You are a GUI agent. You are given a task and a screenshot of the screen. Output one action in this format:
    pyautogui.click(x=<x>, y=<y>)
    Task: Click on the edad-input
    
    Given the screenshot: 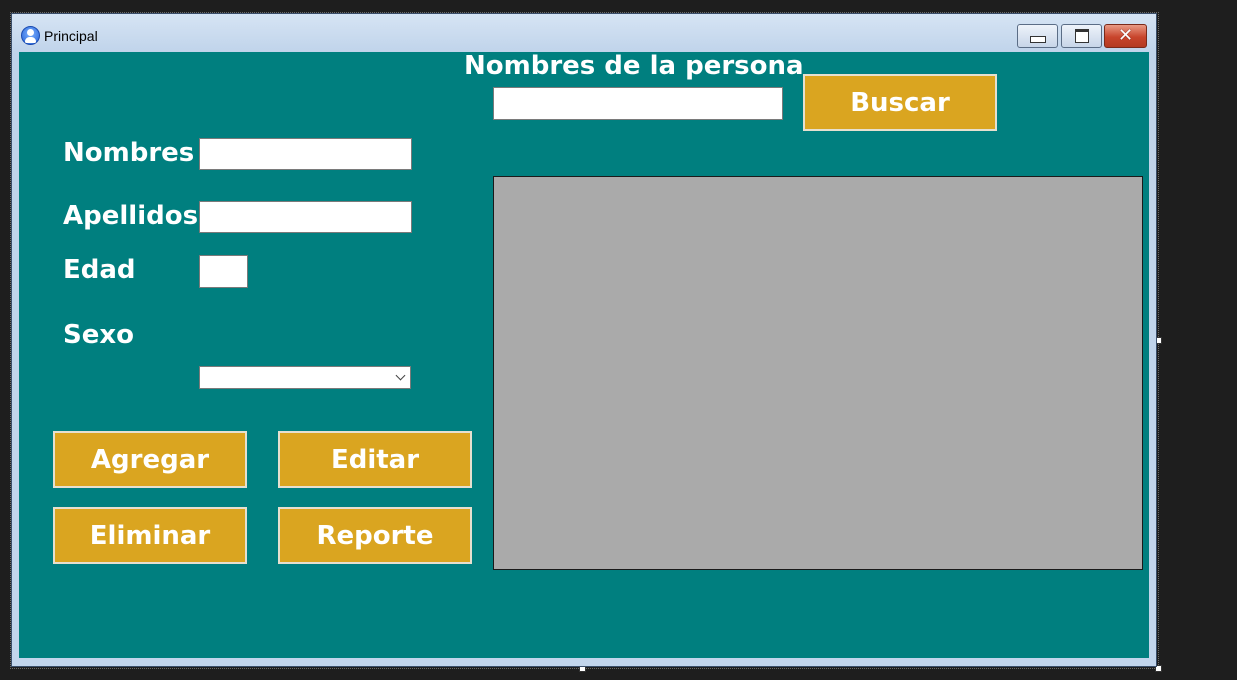 What is the action you would take?
    pyautogui.click(x=223, y=271)
    